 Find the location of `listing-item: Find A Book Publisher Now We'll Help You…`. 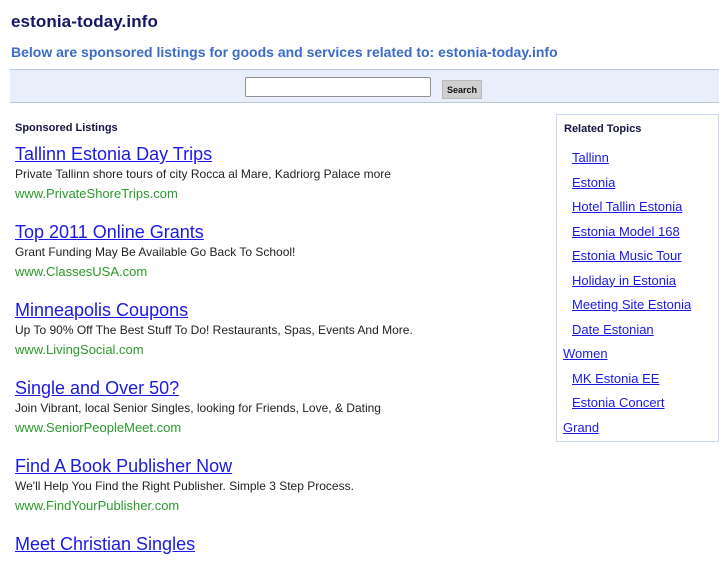

listing-item: Find A Book Publisher Now We'll Help You… is located at coordinates (275, 485).